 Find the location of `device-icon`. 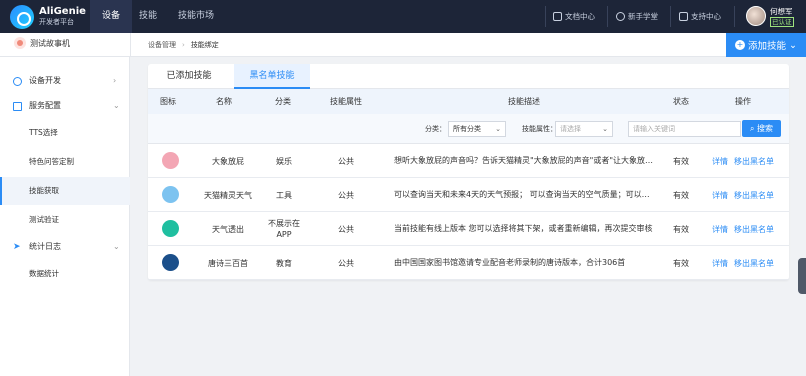

device-icon is located at coordinates (20, 43).